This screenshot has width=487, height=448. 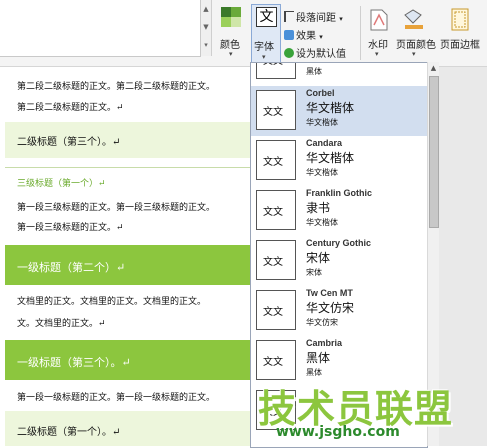 What do you see at coordinates (289, 53) in the screenshot?
I see `checkmark-icon` at bounding box center [289, 53].